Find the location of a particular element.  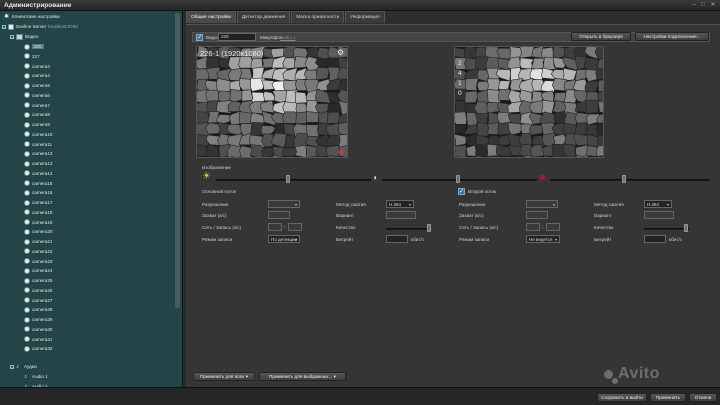

second-variant-select is located at coordinates (659, 215).